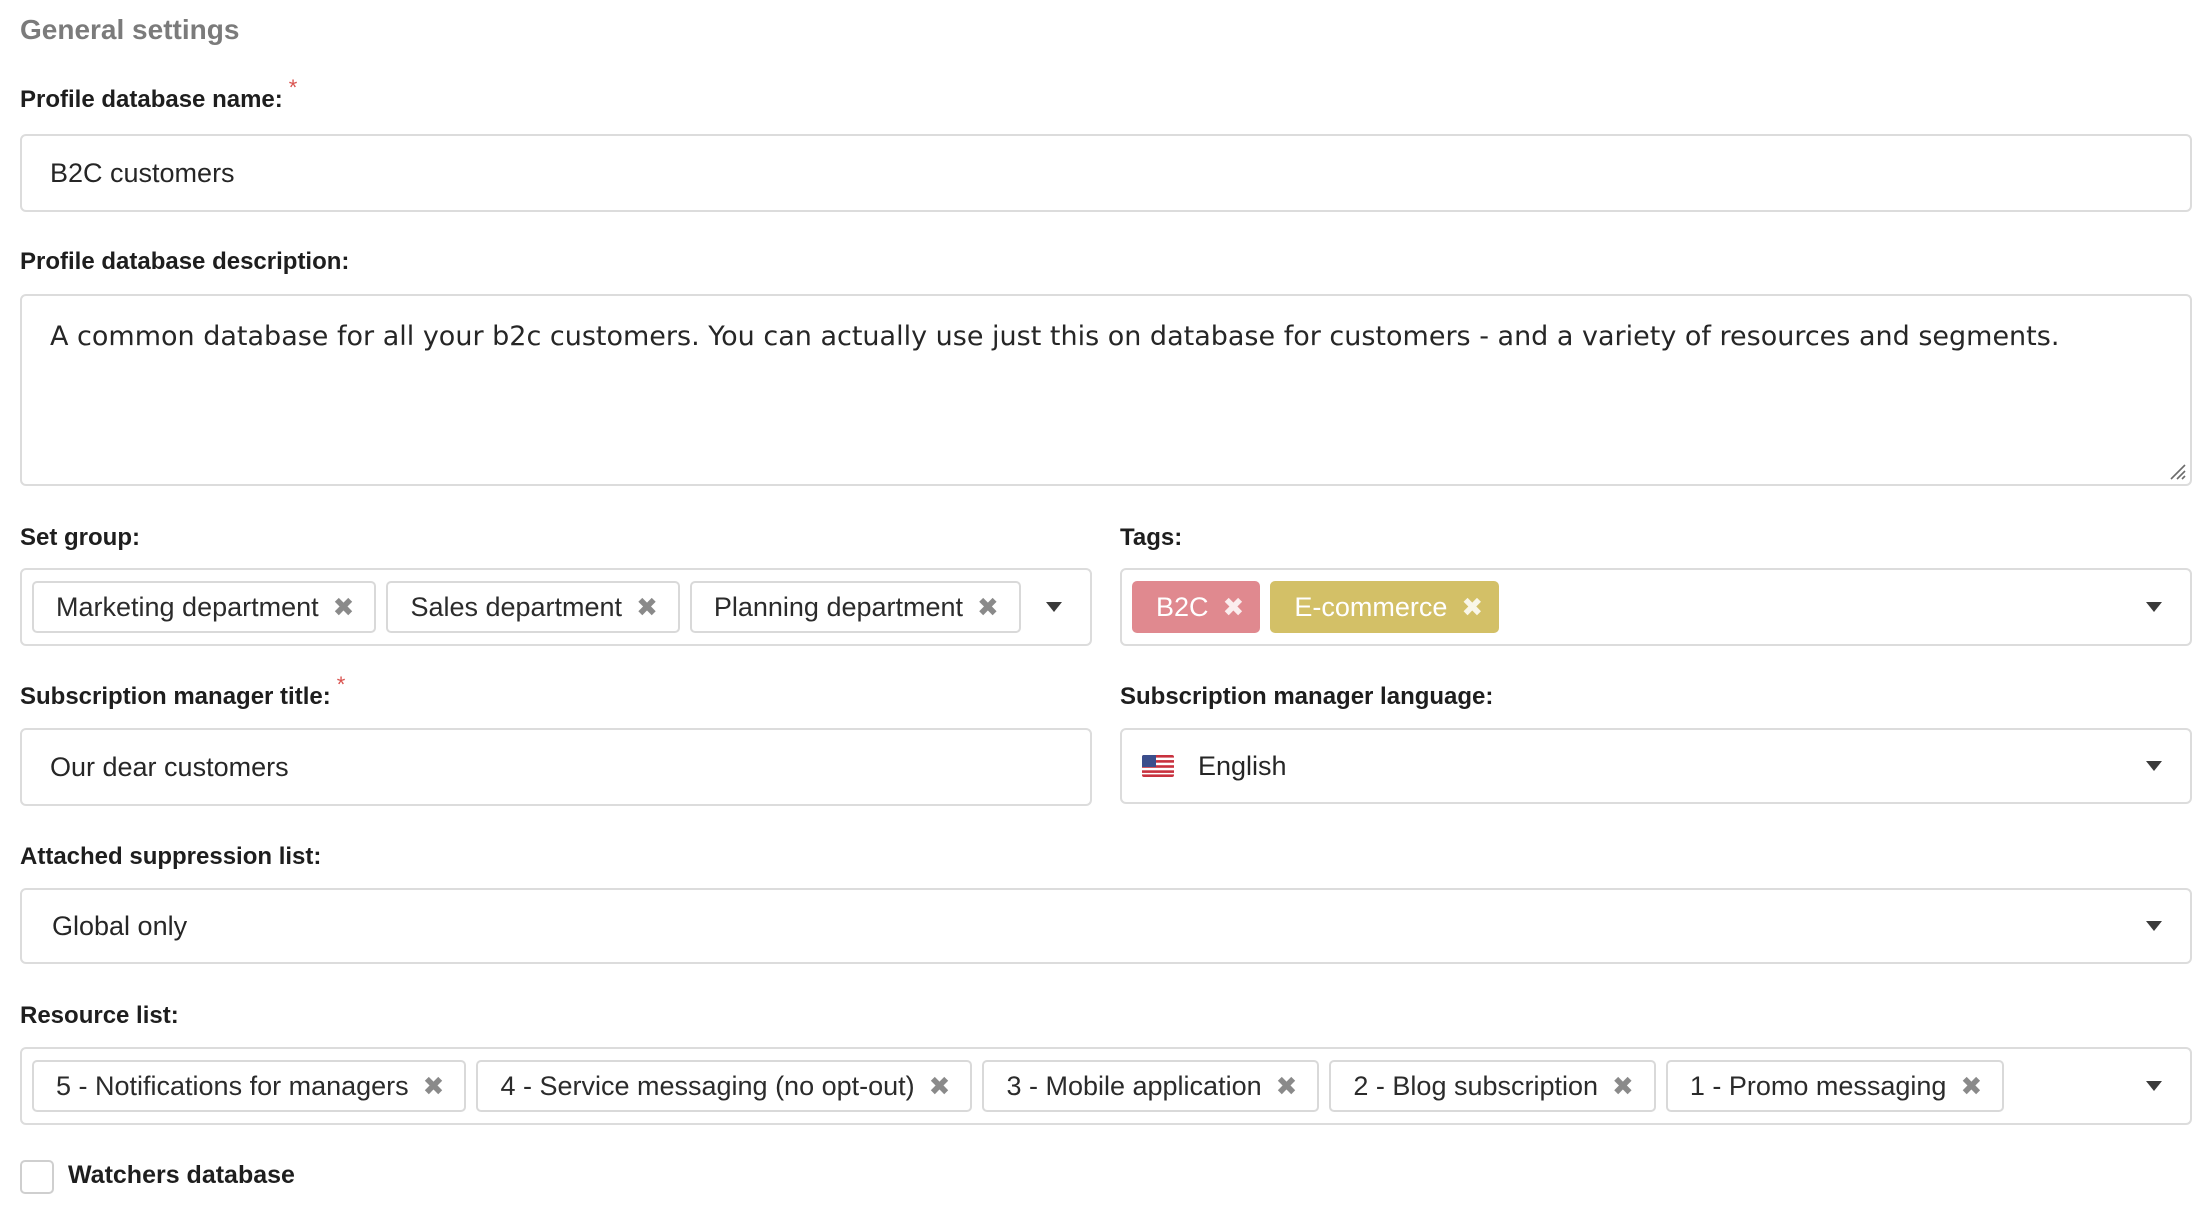 Image resolution: width=2210 pixels, height=1218 pixels. Describe the element at coordinates (171, 856) in the screenshot. I see `suppression-label: Attached suppression list:` at that location.